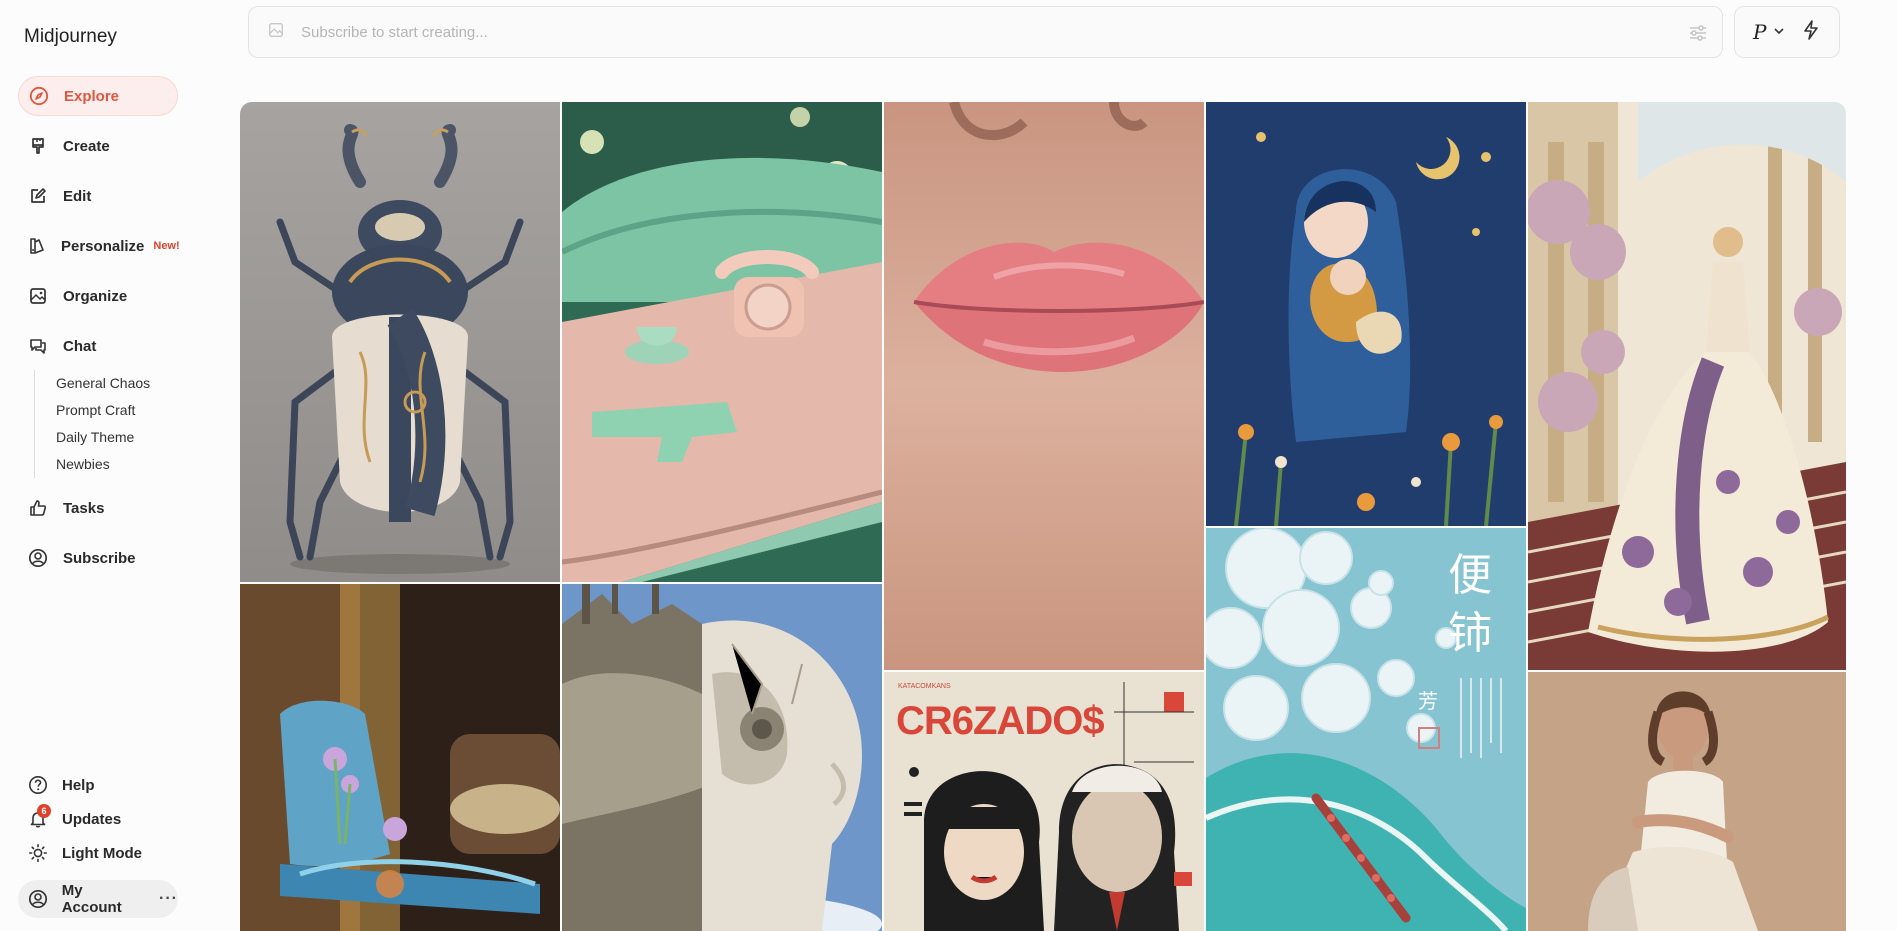 This screenshot has height=931, width=1897. Describe the element at coordinates (77, 196) in the screenshot. I see `nav-label: Edit` at that location.